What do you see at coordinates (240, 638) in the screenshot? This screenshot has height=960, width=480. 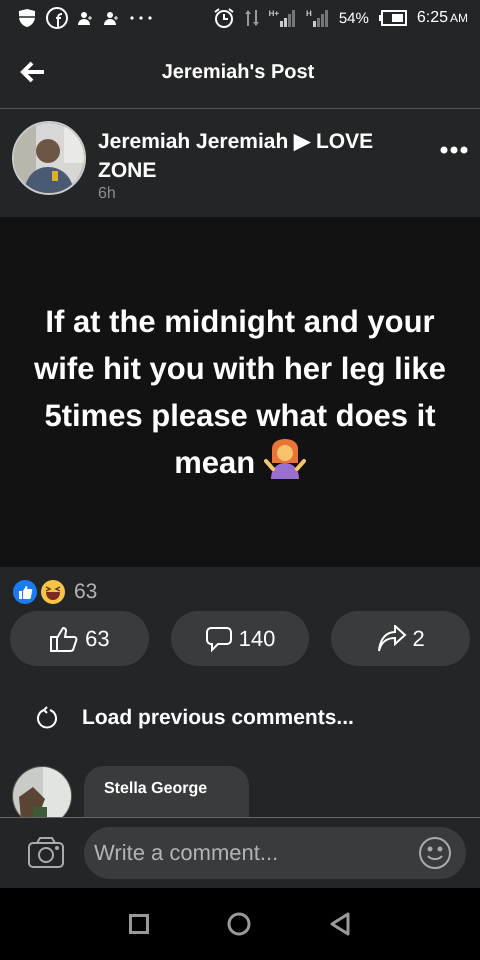 I see `comment-button: 140` at bounding box center [240, 638].